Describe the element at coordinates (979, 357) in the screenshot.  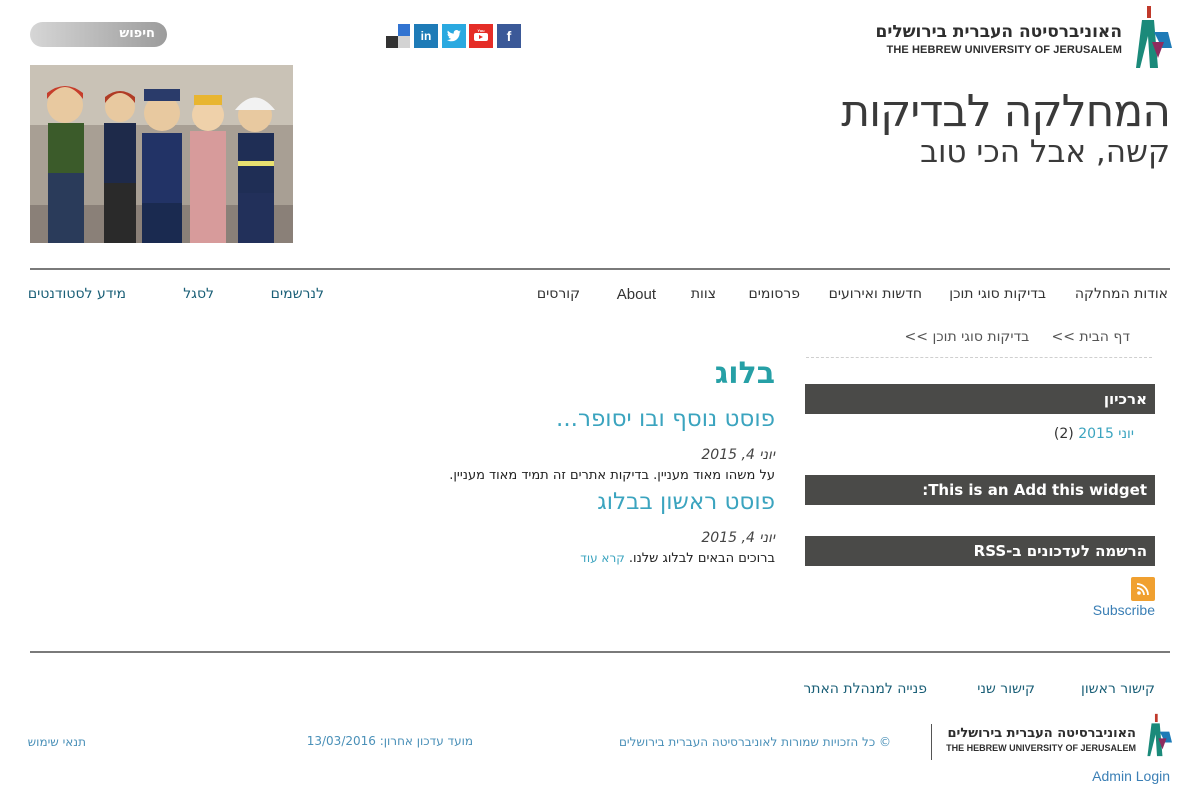
I see `breadcrumb-divider` at that location.